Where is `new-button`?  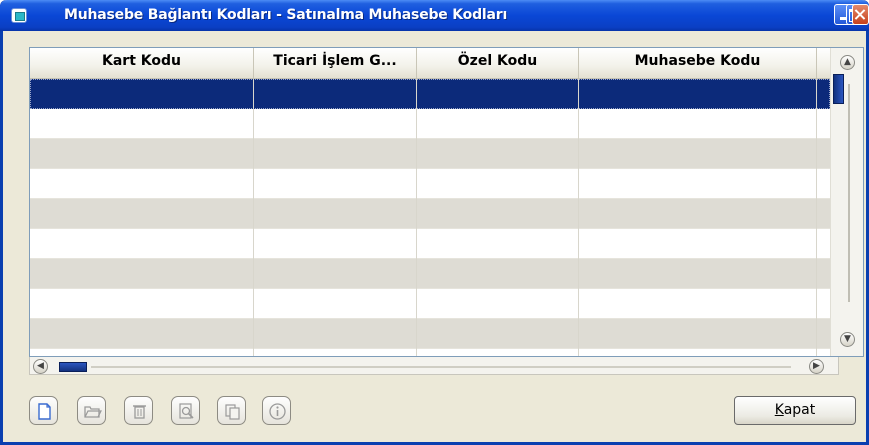
new-button is located at coordinates (43, 410).